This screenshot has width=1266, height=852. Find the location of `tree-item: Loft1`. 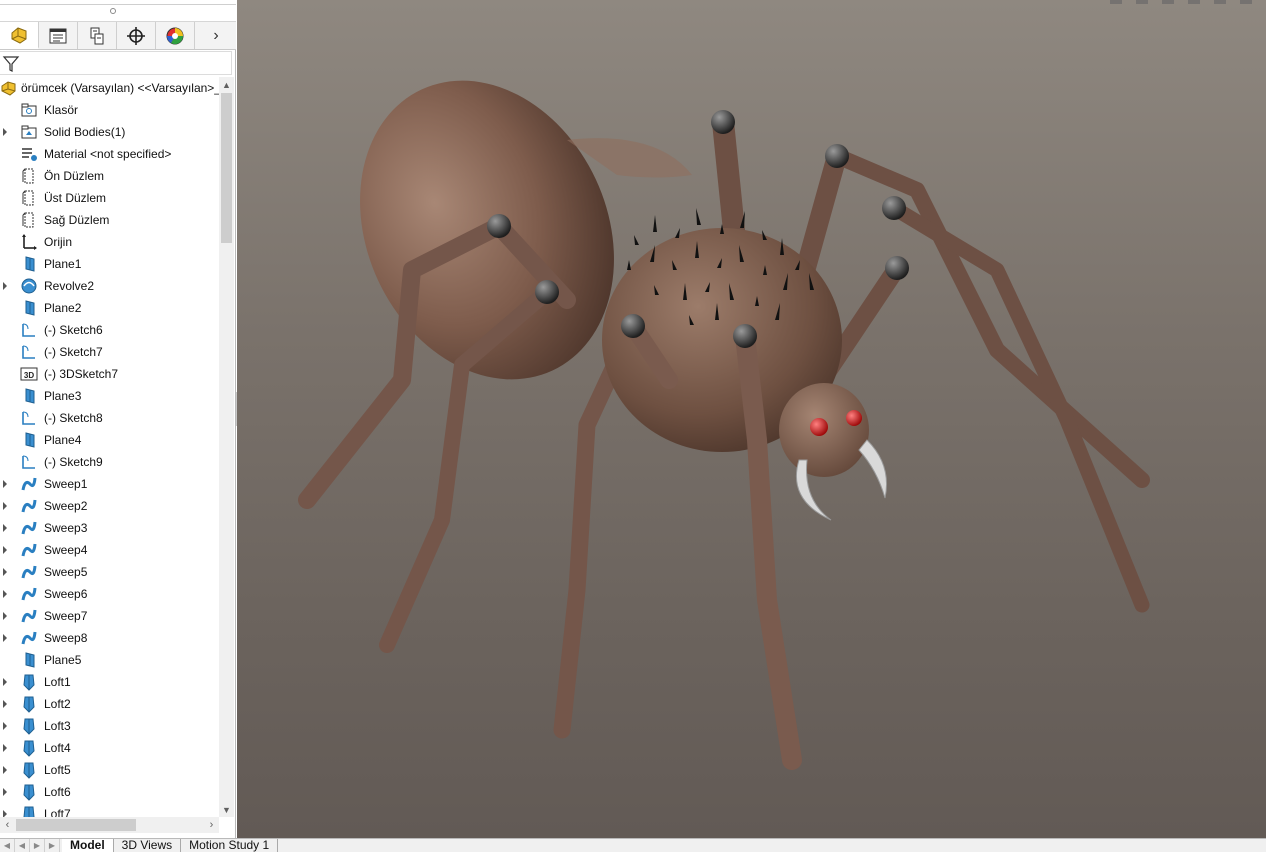

tree-item: Loft1 is located at coordinates (109, 682).